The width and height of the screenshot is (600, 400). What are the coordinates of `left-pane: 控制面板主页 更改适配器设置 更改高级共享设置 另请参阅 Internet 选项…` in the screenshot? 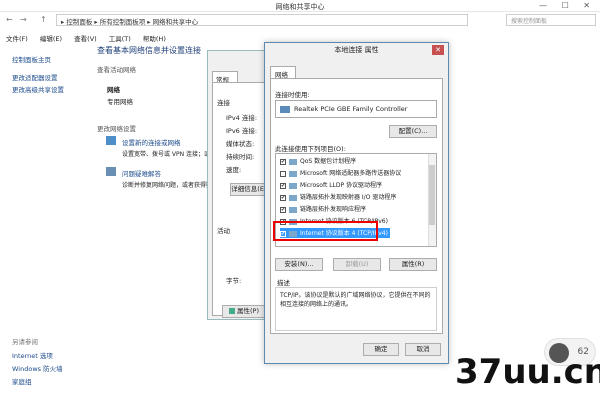 It's located at (46, 221).